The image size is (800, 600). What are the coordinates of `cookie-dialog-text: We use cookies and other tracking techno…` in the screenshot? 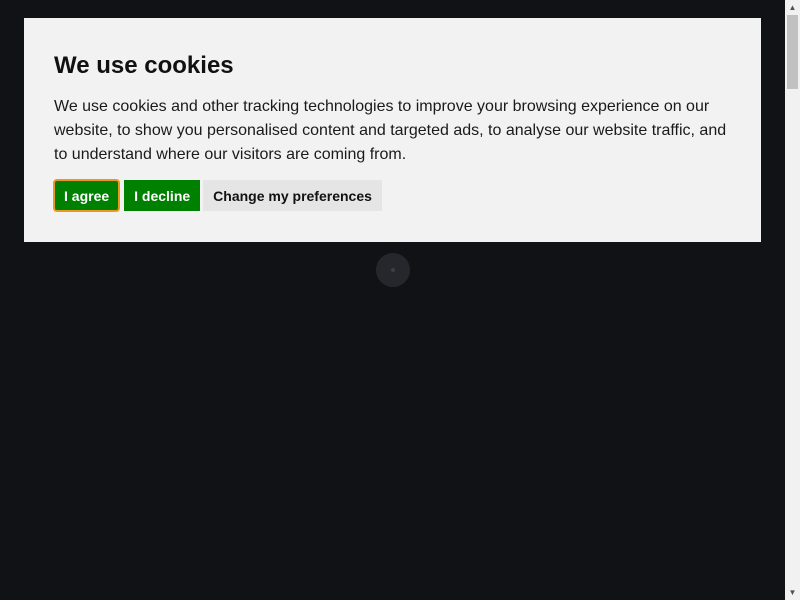 It's located at (390, 130).